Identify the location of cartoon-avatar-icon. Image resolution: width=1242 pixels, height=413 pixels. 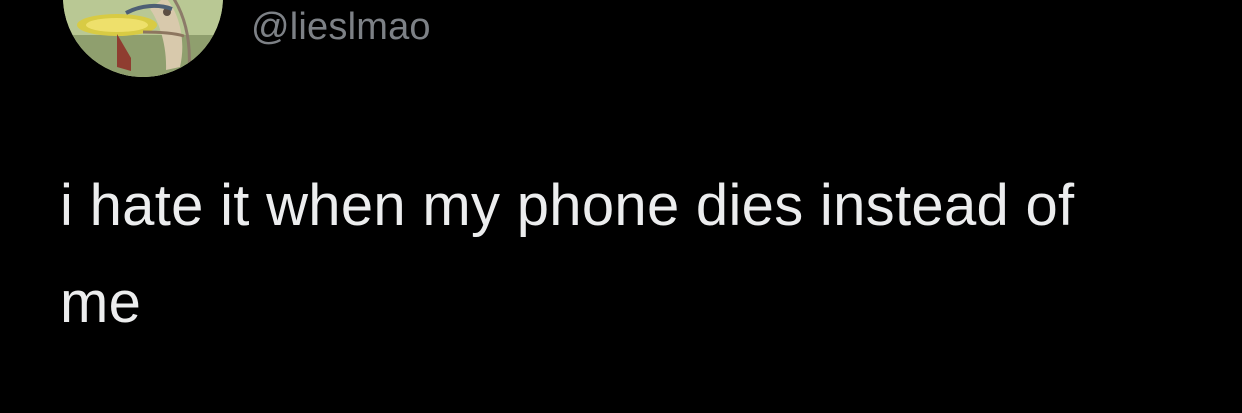
(143, 38).